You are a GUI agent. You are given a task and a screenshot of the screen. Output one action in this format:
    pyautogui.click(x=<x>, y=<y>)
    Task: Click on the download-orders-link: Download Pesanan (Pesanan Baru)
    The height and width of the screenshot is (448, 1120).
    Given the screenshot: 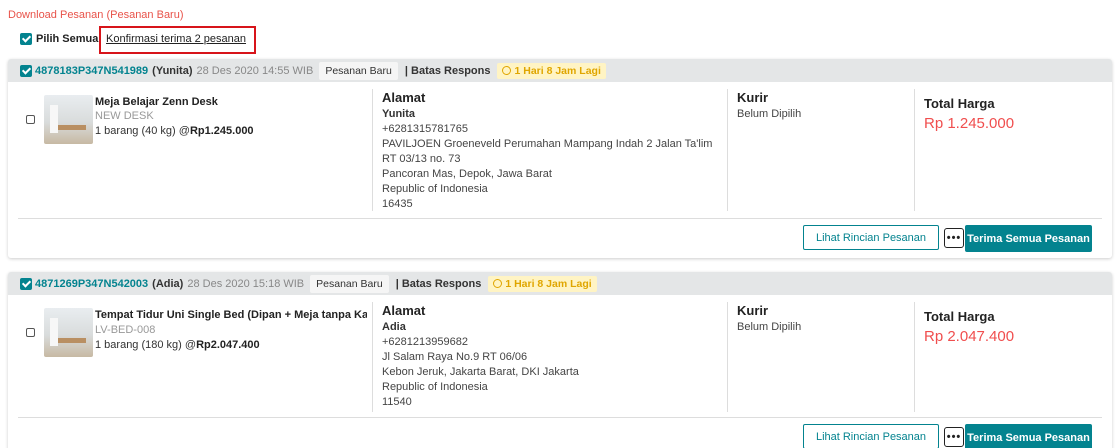 What is the action you would take?
    pyautogui.click(x=96, y=15)
    